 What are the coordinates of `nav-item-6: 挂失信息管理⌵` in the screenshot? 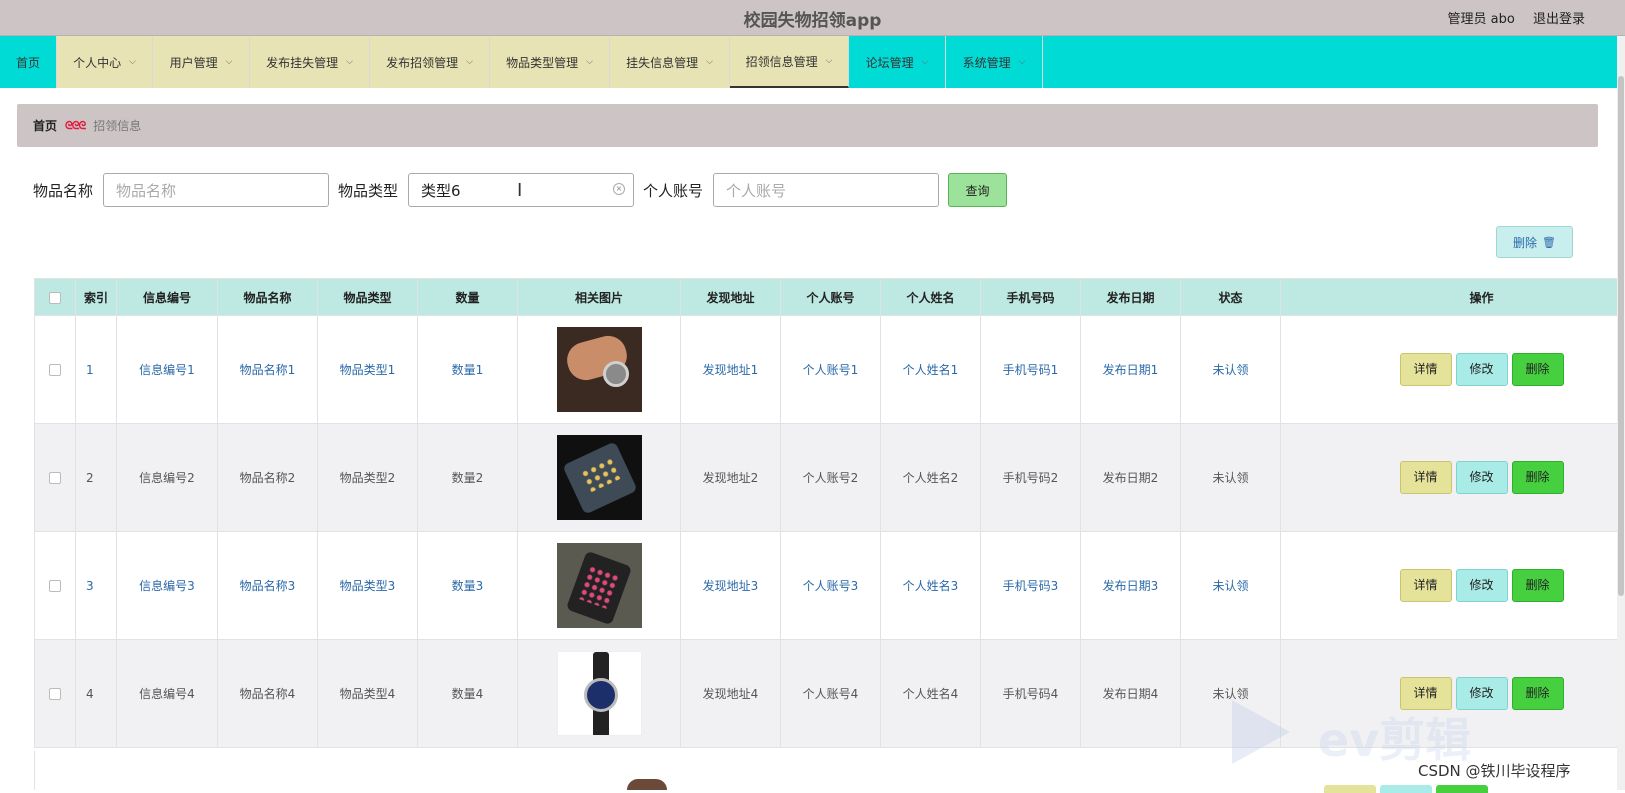 It's located at (670, 62).